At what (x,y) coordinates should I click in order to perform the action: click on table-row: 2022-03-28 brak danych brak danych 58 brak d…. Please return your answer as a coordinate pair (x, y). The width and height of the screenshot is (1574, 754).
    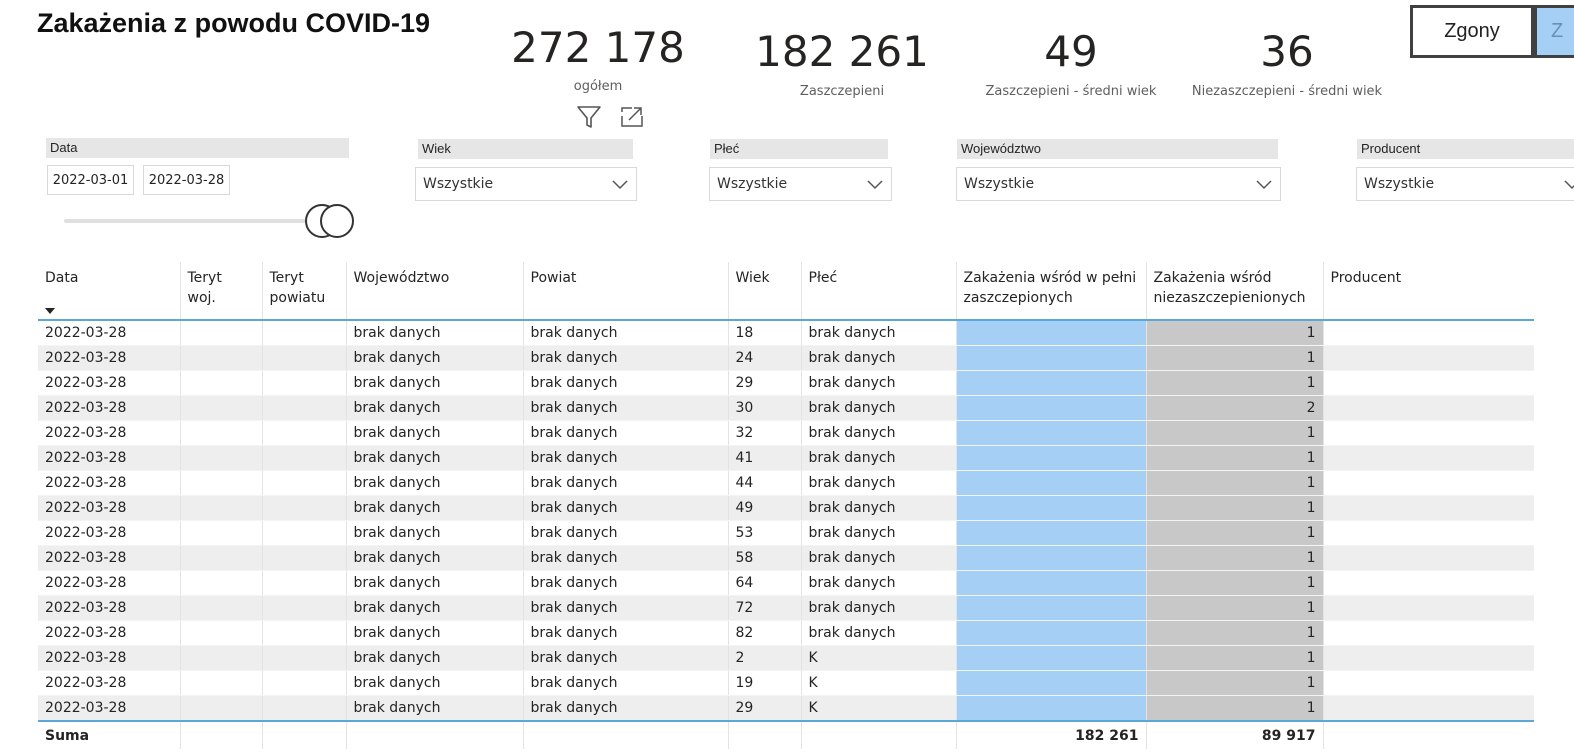
    Looking at the image, I should click on (786, 558).